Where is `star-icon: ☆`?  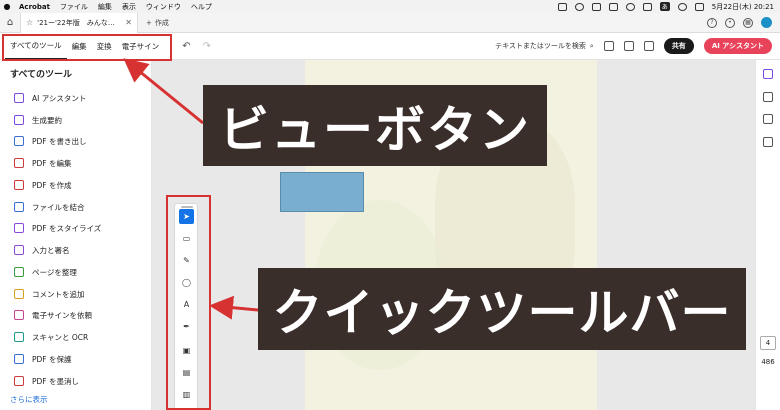 star-icon: ☆ is located at coordinates (29, 22).